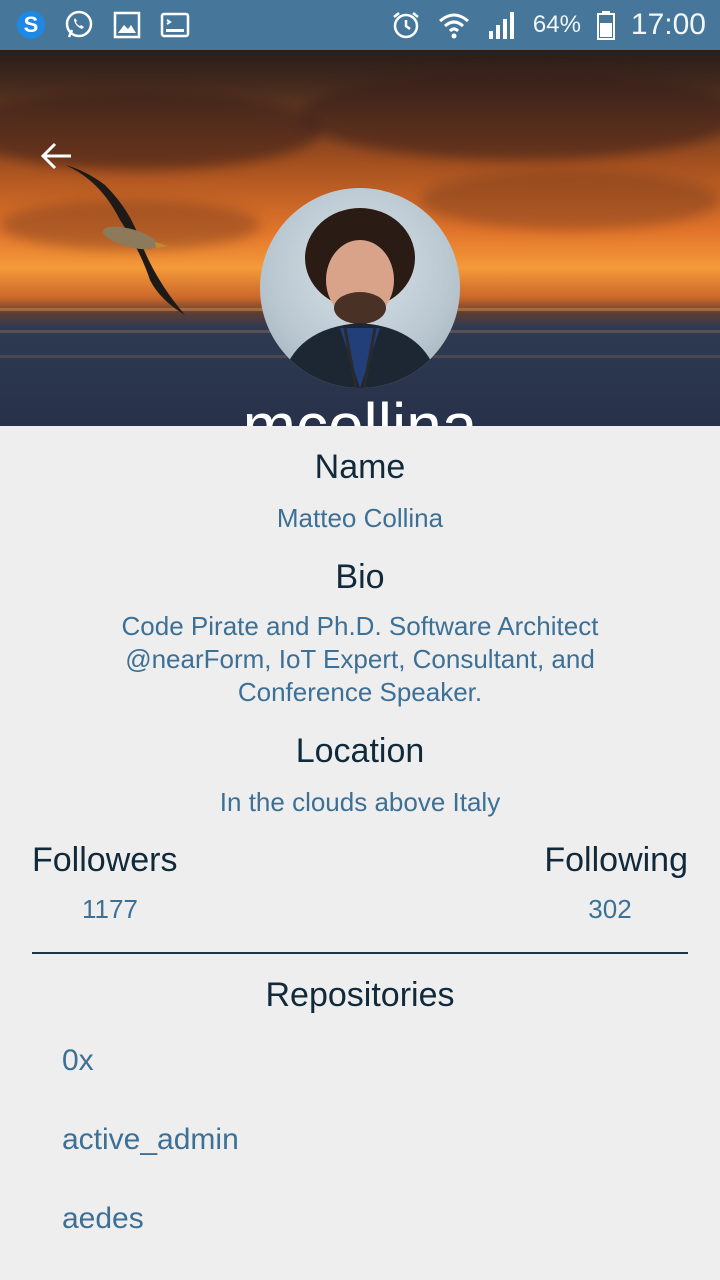 The image size is (720, 1280). What do you see at coordinates (502, 25) in the screenshot?
I see `signal-icon` at bounding box center [502, 25].